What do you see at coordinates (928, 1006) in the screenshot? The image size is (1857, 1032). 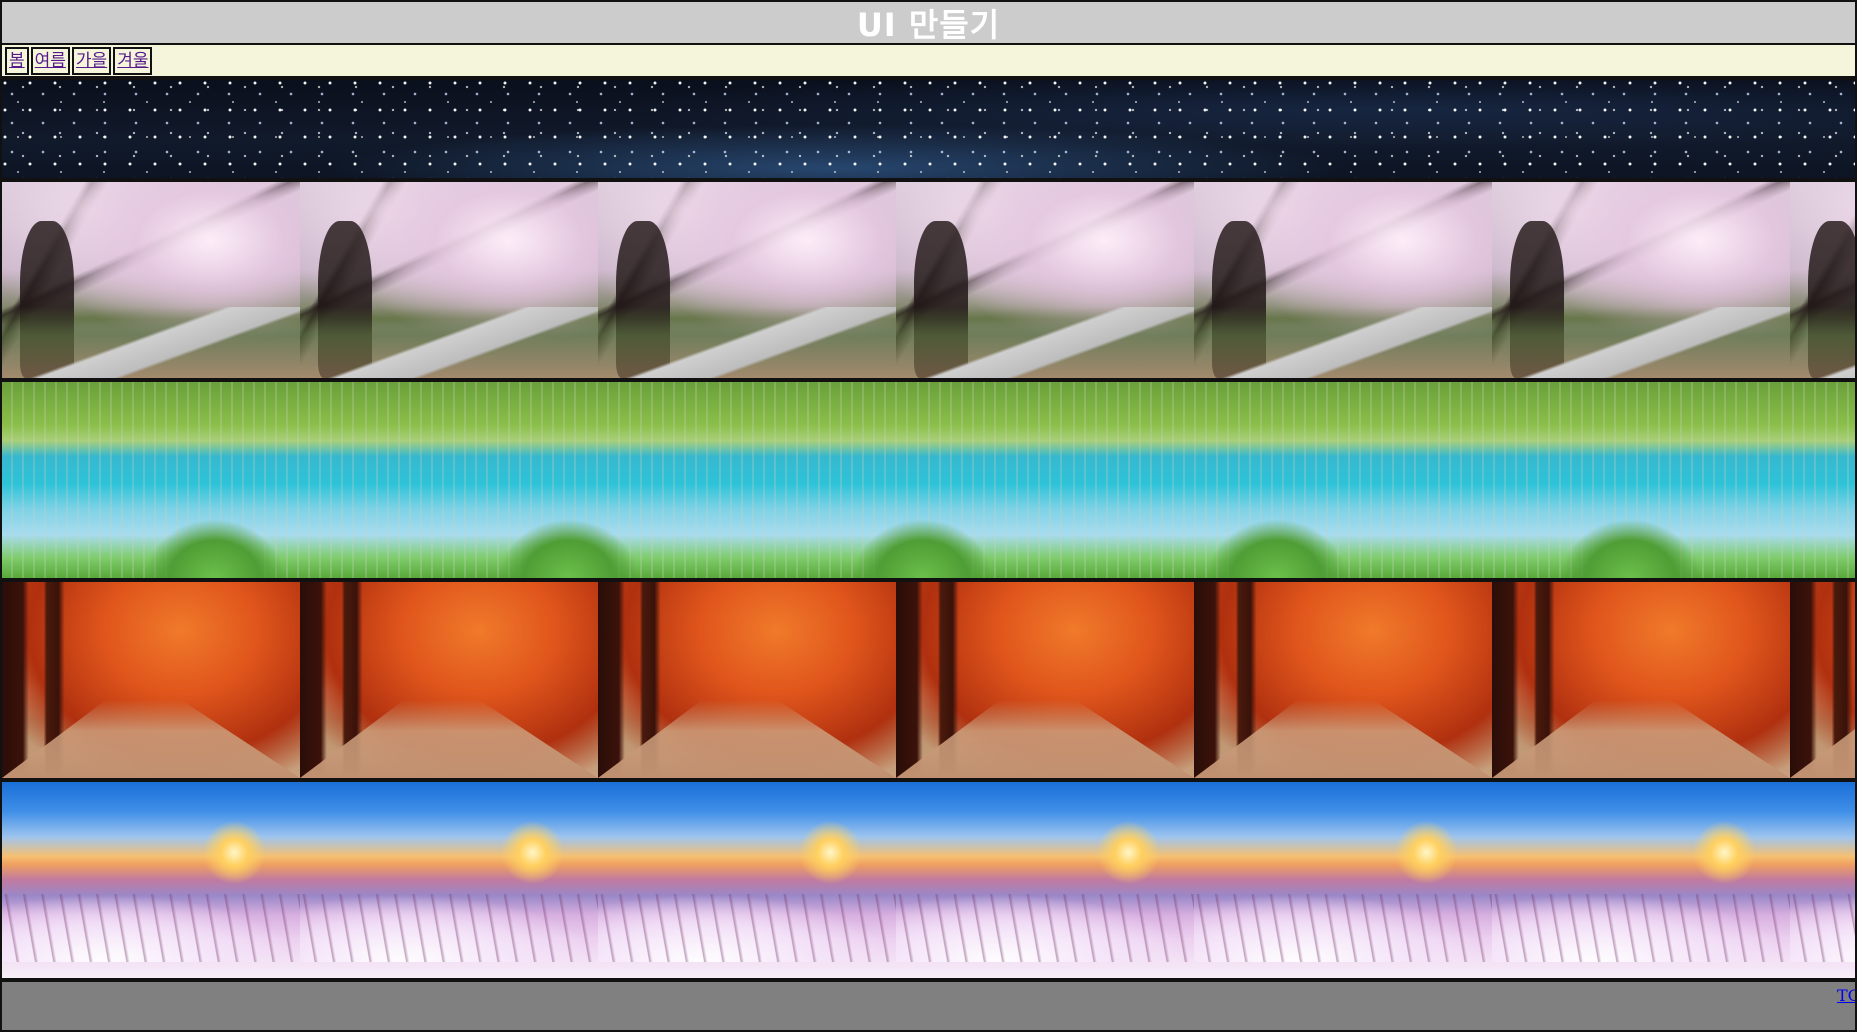 I see `footer-bar: TOP` at bounding box center [928, 1006].